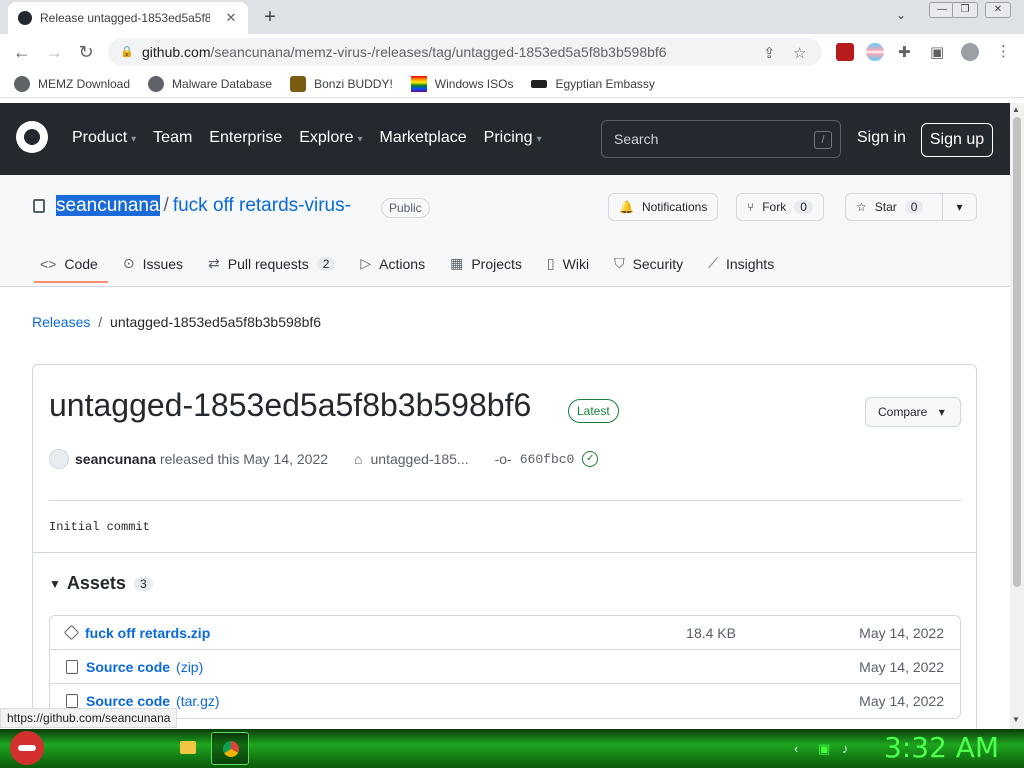 This screenshot has width=1024, height=768. What do you see at coordinates (99, 527) in the screenshot?
I see `release-body: Initial commit` at bounding box center [99, 527].